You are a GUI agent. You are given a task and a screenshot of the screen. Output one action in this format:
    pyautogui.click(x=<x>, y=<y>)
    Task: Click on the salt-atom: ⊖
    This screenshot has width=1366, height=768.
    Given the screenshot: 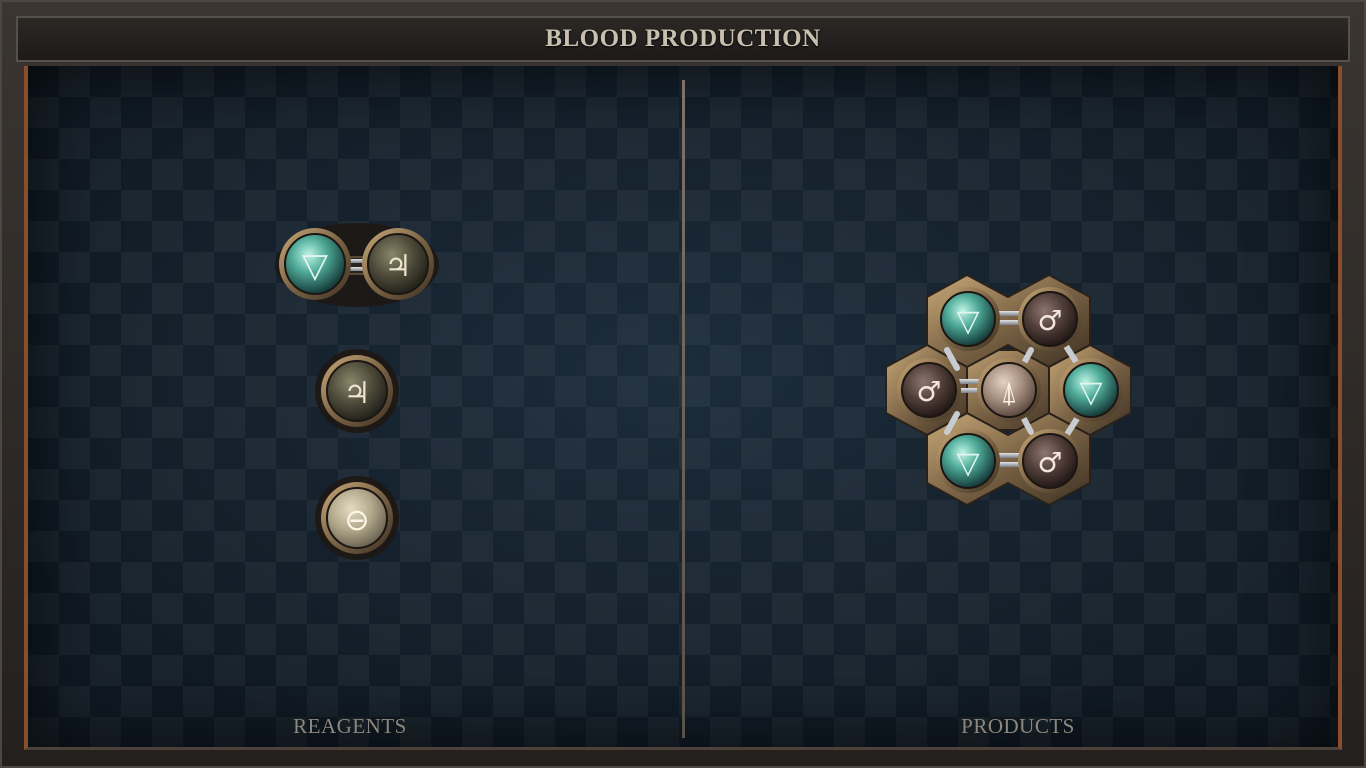 What is the action you would take?
    pyautogui.click(x=357, y=518)
    